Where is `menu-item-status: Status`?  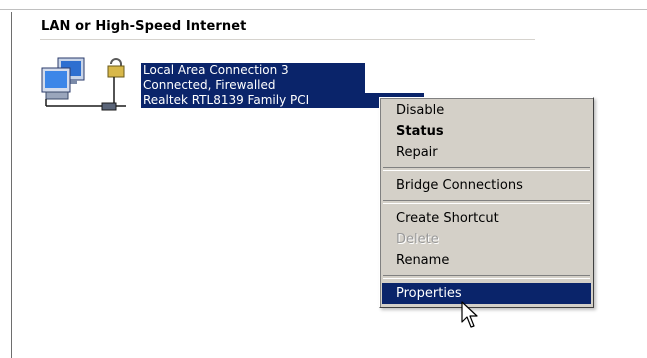 menu-item-status: Status is located at coordinates (486, 131).